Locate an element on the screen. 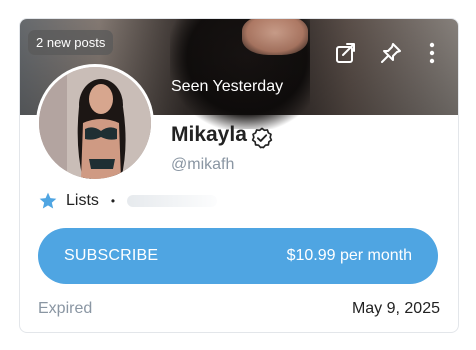 The image size is (476, 350). last-seen-status: Seen Yesterday is located at coordinates (227, 86).